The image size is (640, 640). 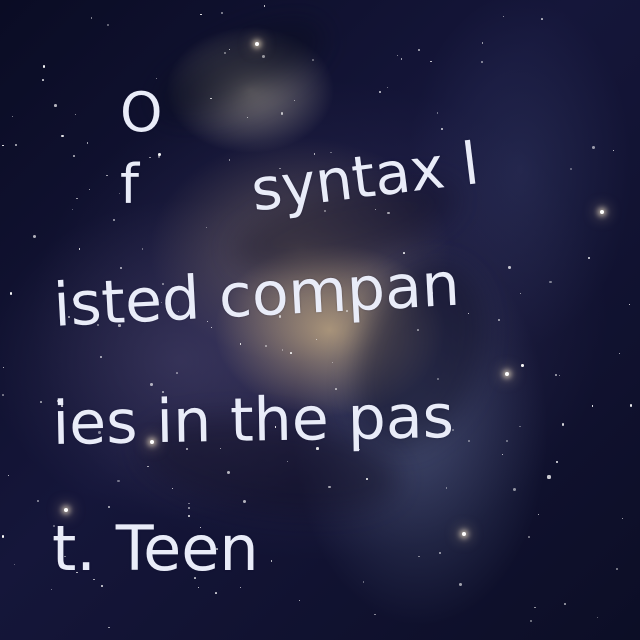 I want to click on caption-line-1: O, so click(x=141, y=112).